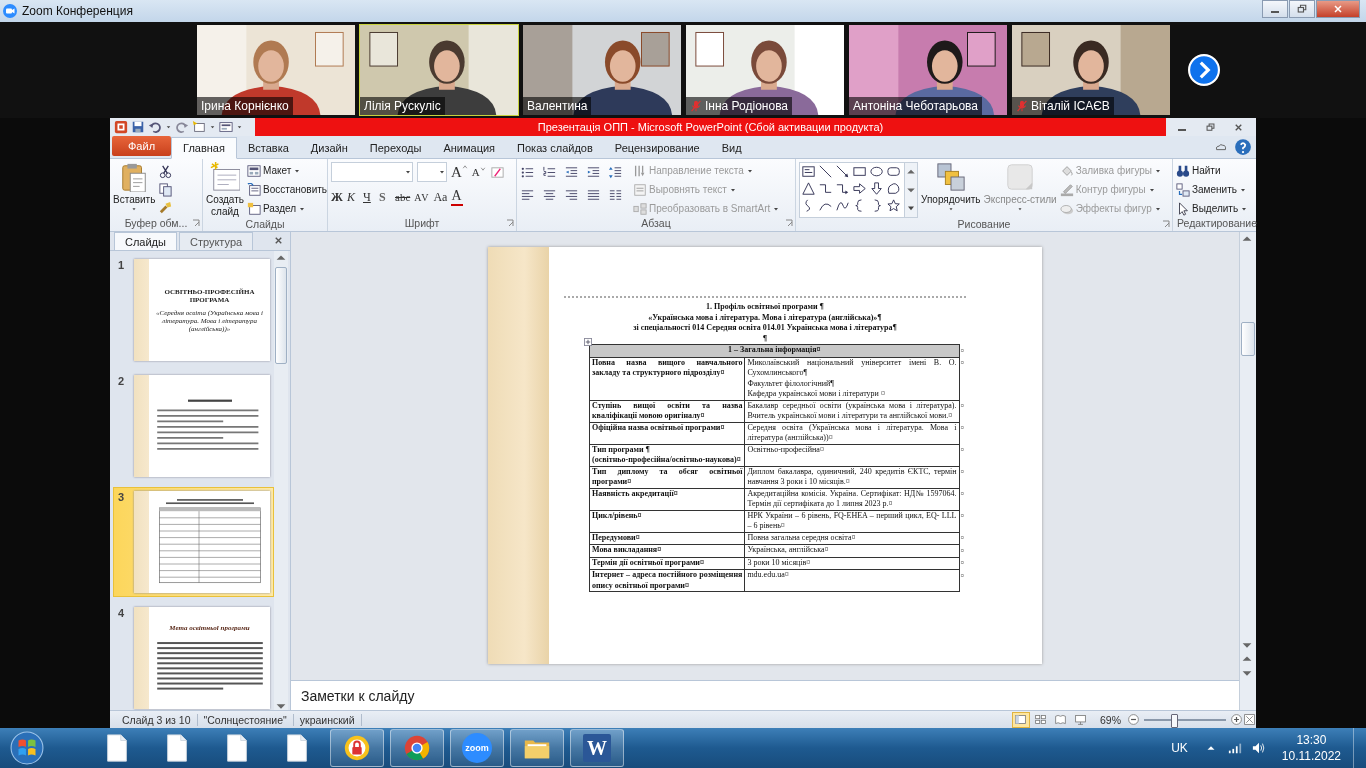 The image size is (1366, 768). What do you see at coordinates (527, 195) in the screenshot?
I see `align-left-icon` at bounding box center [527, 195].